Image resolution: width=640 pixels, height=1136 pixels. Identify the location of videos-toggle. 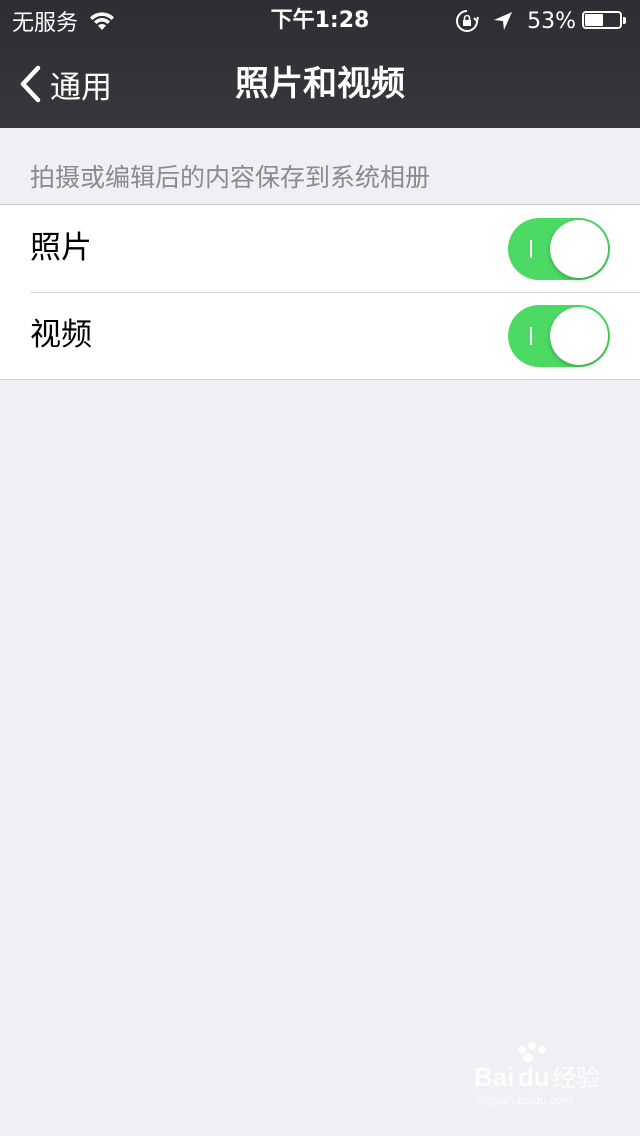
(559, 336).